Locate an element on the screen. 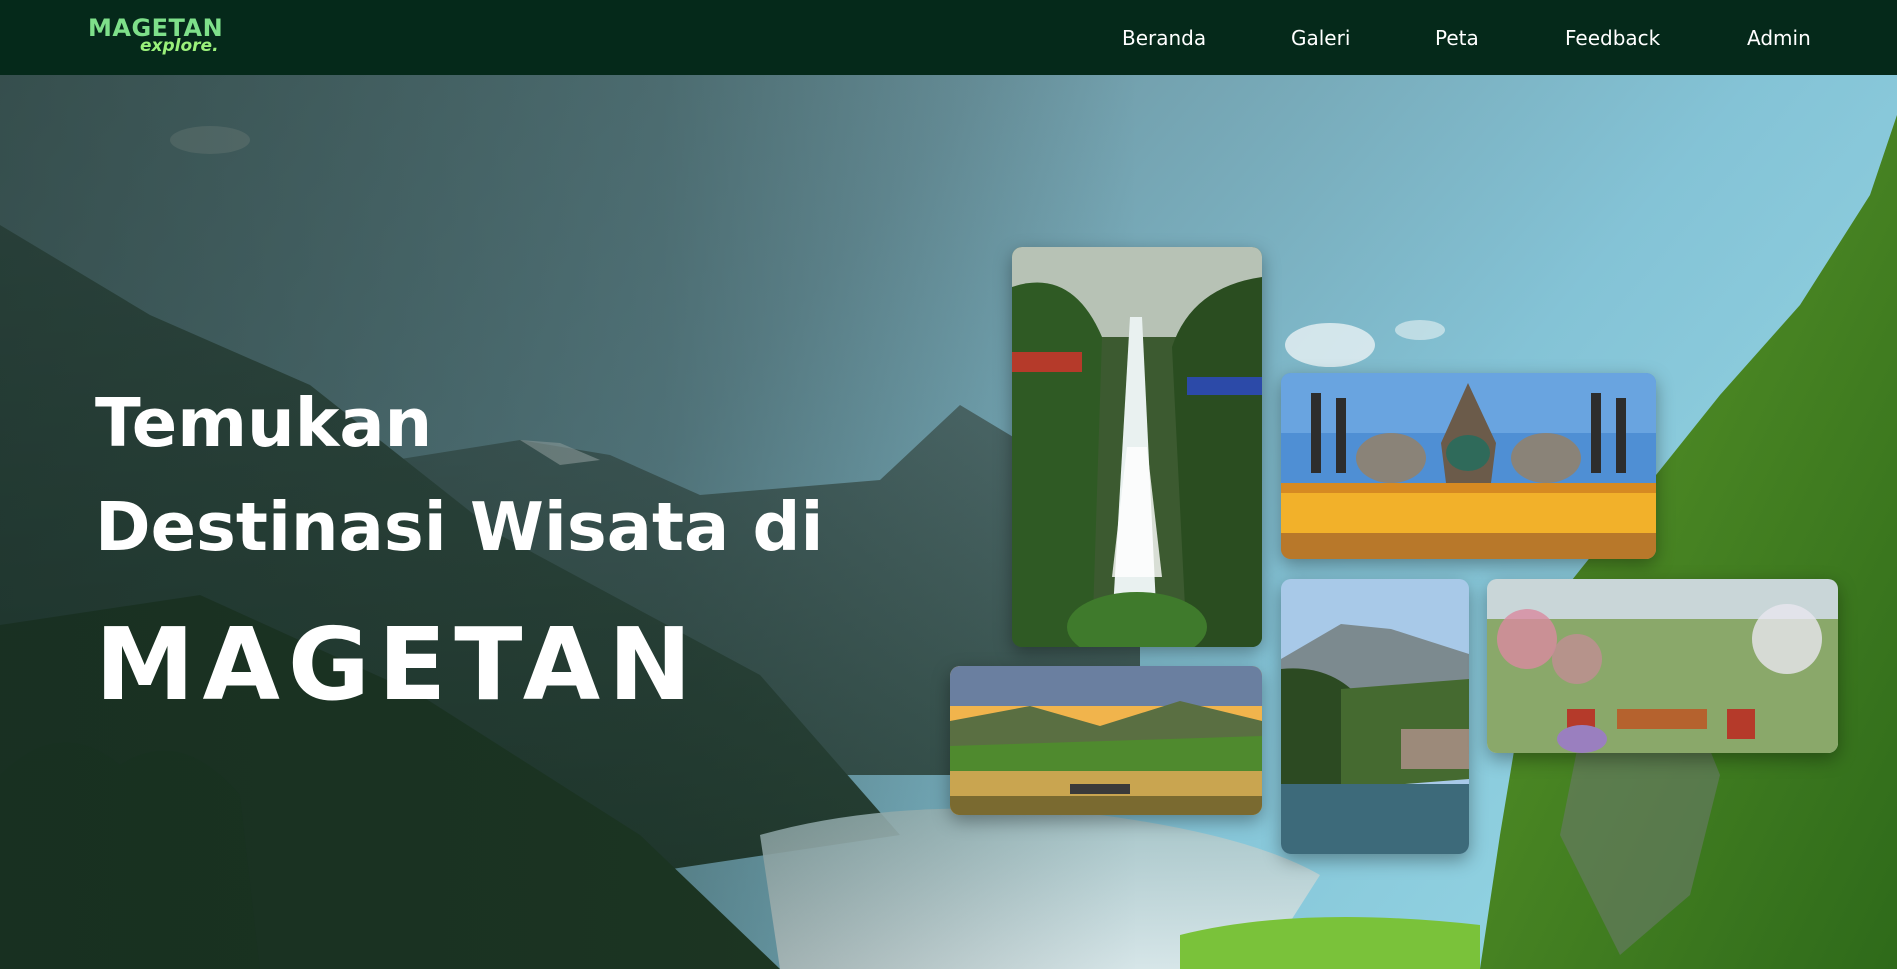 This screenshot has height=969, width=1897. sunset-lake-photo is located at coordinates (1106, 740).